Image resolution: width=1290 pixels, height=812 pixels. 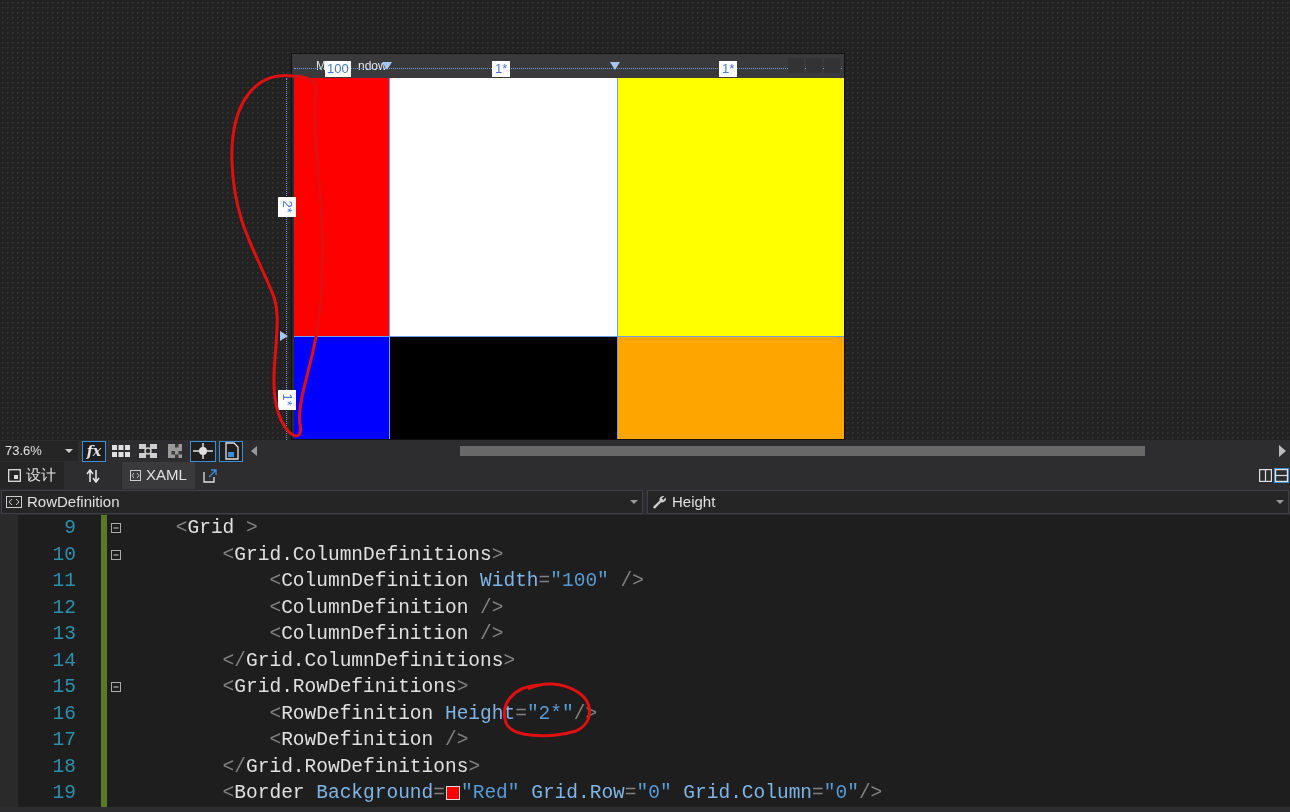 I want to click on scrollbar-thumb, so click(x=802, y=451).